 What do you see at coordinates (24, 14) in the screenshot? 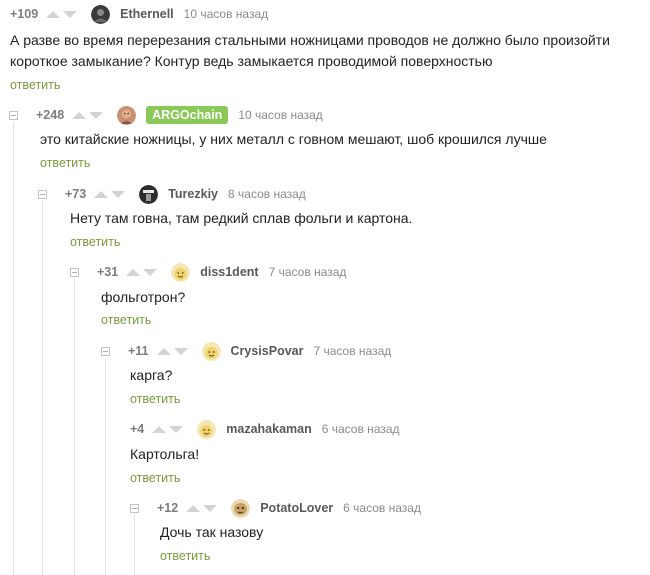
I see `comment-rating: +109` at bounding box center [24, 14].